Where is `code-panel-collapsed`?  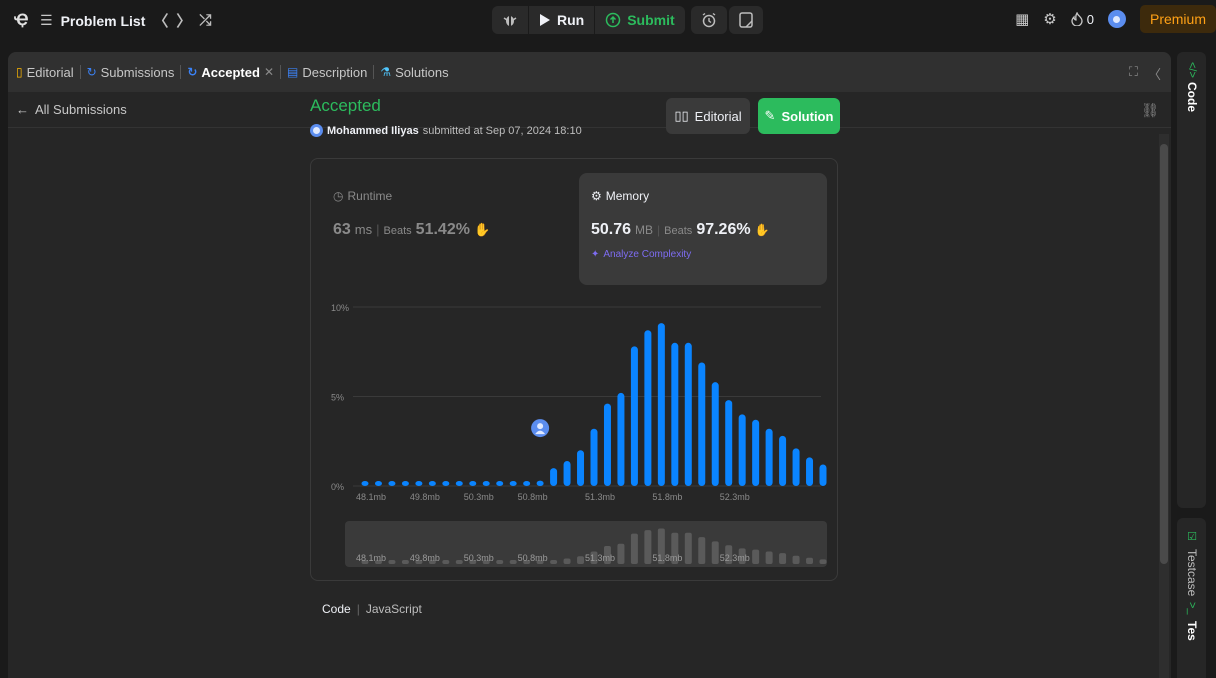 code-panel-collapsed is located at coordinates (1191, 280).